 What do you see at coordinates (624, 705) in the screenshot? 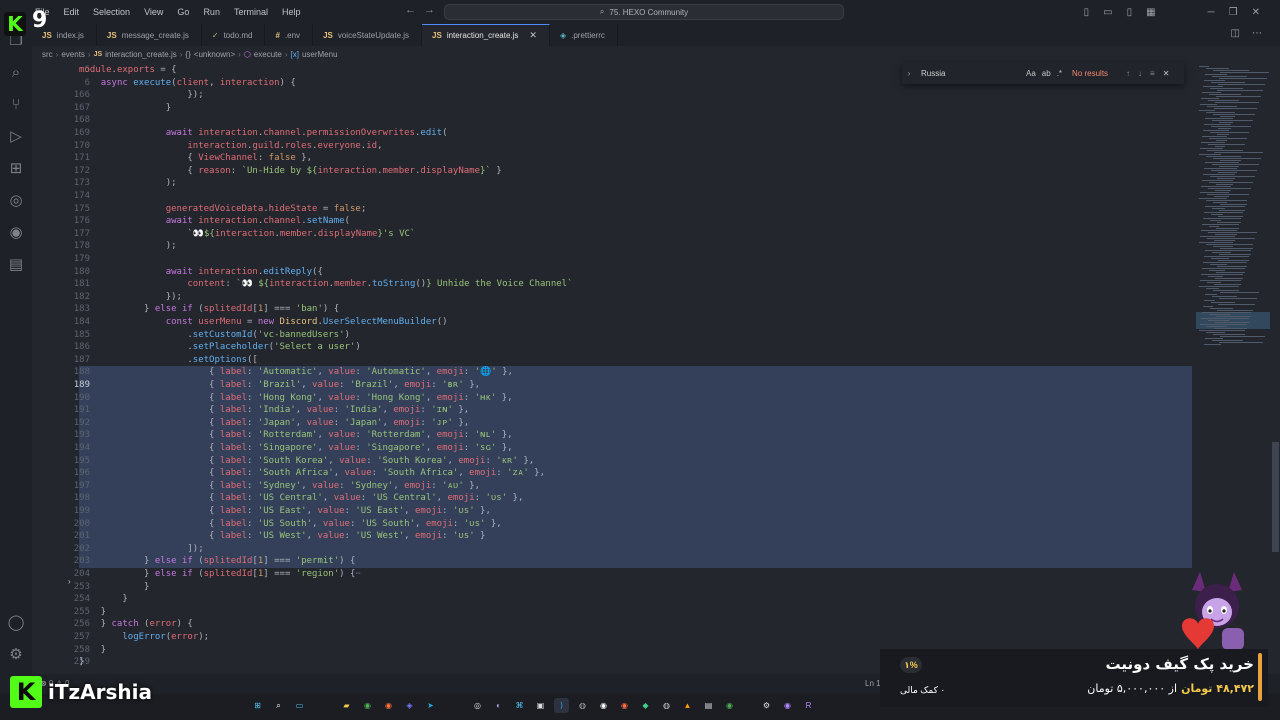
I see `postman-icon: ◉` at bounding box center [624, 705].